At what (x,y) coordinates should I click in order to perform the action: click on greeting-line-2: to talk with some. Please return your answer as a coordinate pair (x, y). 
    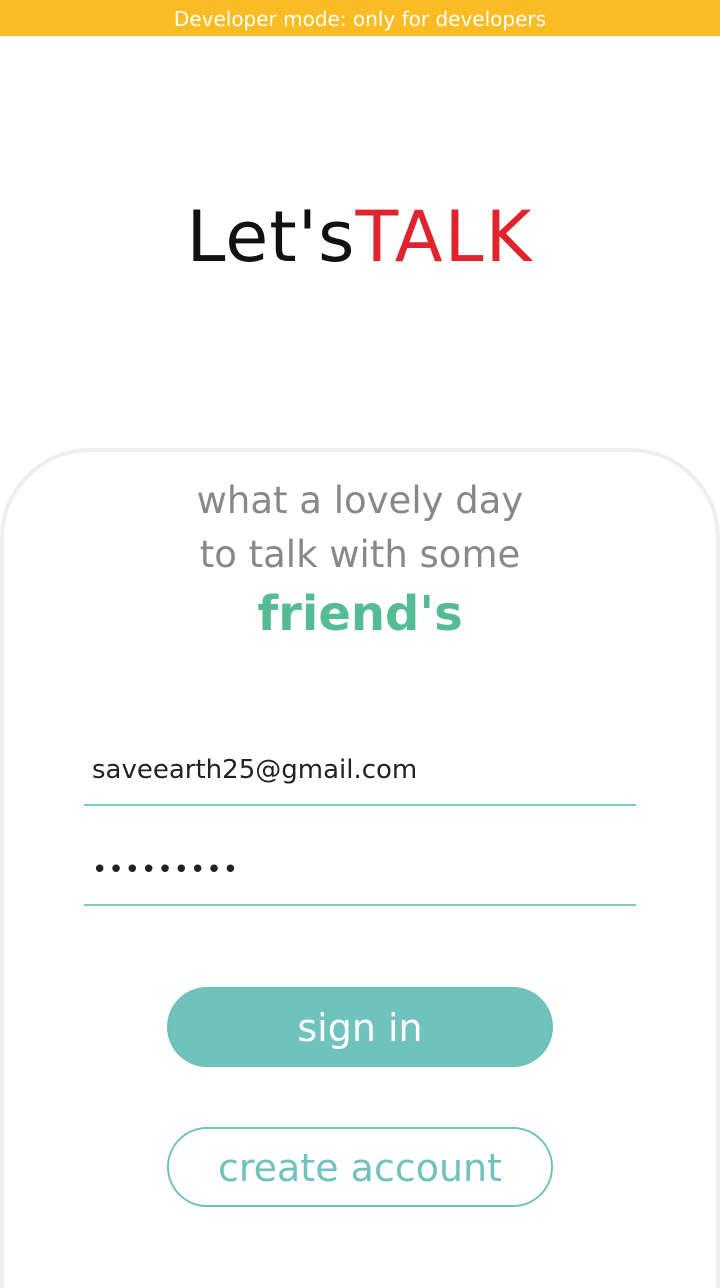
    Looking at the image, I should click on (360, 554).